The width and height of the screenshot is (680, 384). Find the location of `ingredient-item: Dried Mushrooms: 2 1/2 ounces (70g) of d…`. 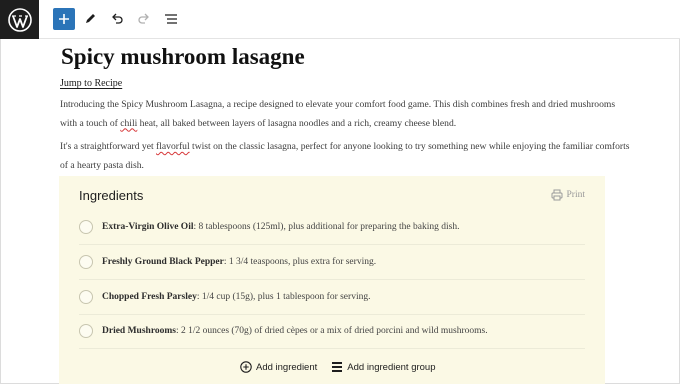

ingredient-item: Dried Mushrooms: 2 1/2 ounces (70g) of d… is located at coordinates (332, 331).